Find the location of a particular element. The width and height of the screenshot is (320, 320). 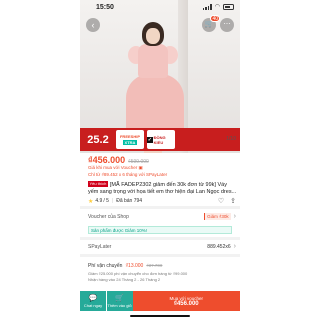

shop-voucher-label: Voucher của Shop is located at coordinates (108, 216).